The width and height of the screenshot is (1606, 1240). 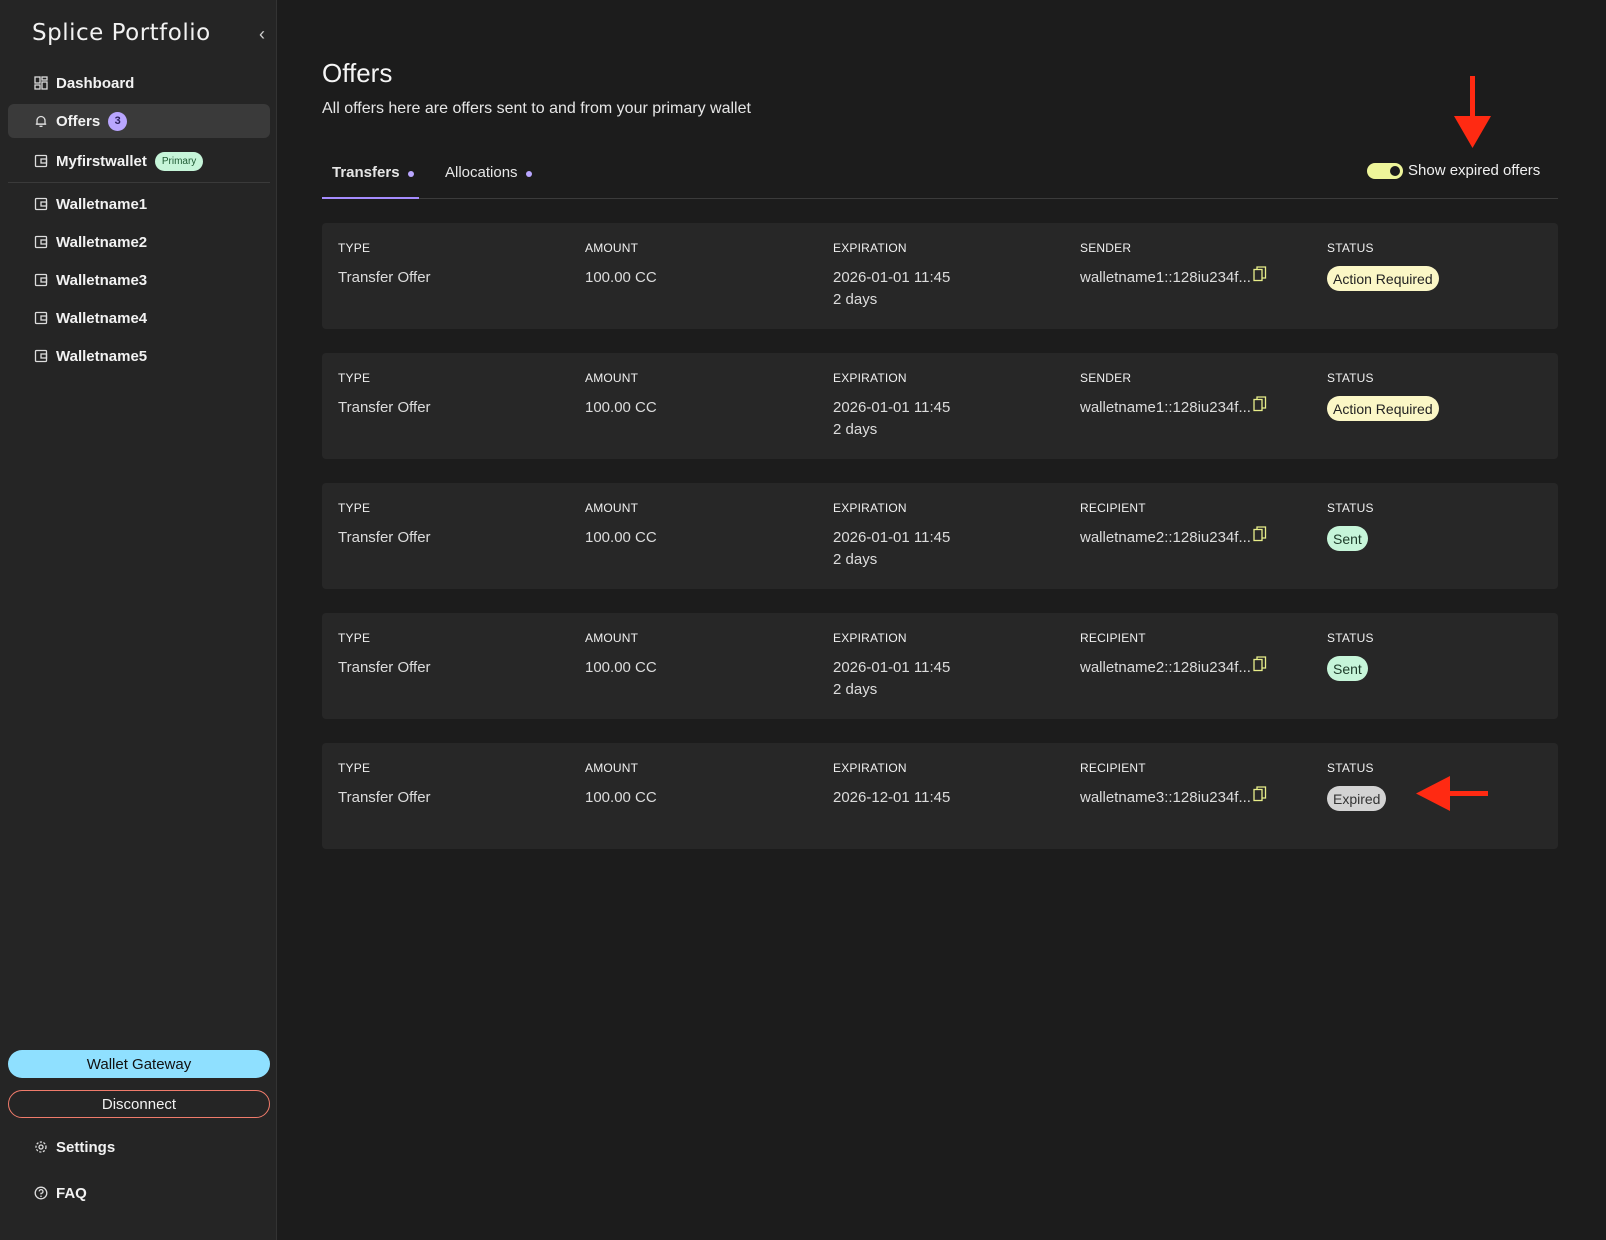 What do you see at coordinates (78, 121) in the screenshot?
I see `sidebar-item-label: Offers` at bounding box center [78, 121].